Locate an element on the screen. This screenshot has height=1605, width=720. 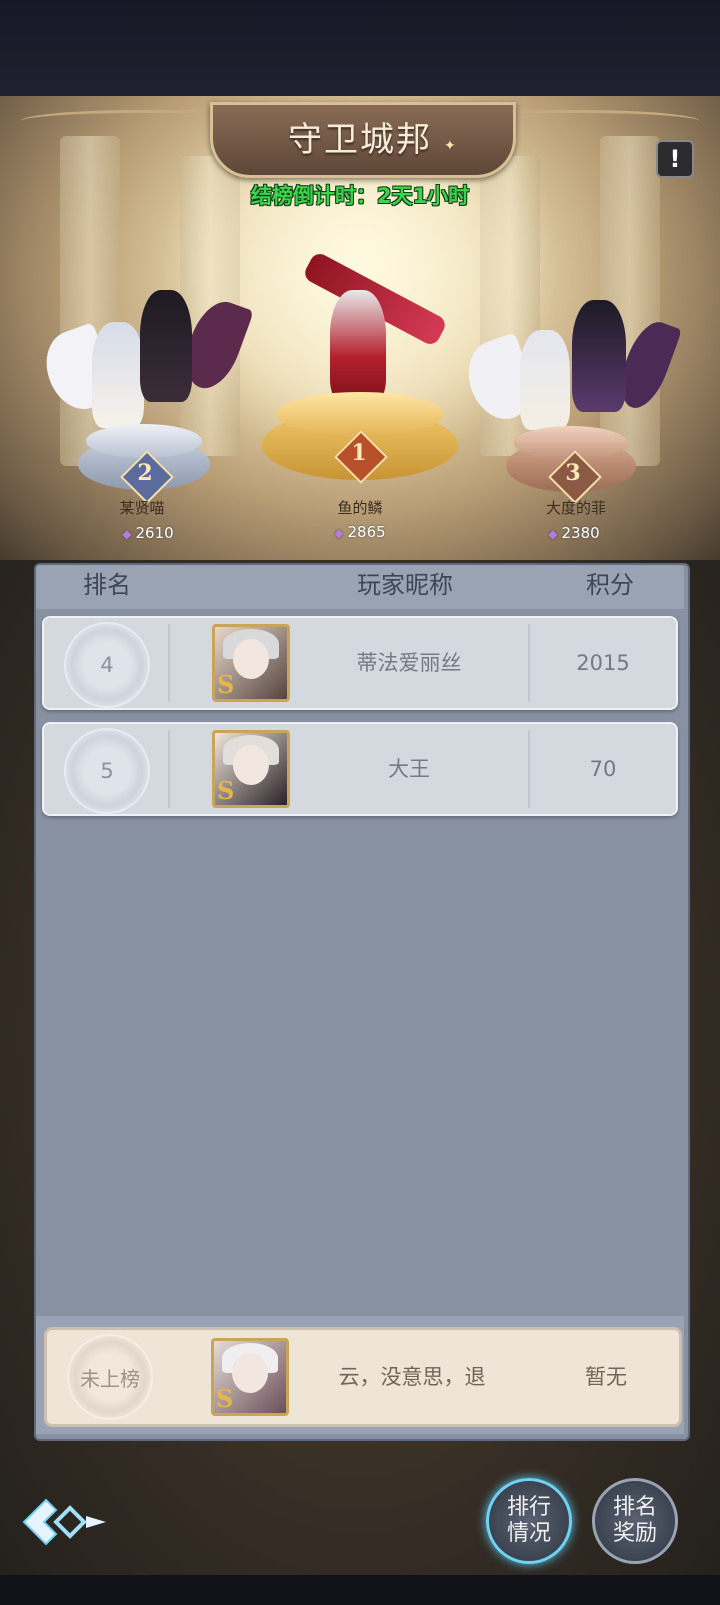
page-title: 守卫城邦 is located at coordinates (360, 140).